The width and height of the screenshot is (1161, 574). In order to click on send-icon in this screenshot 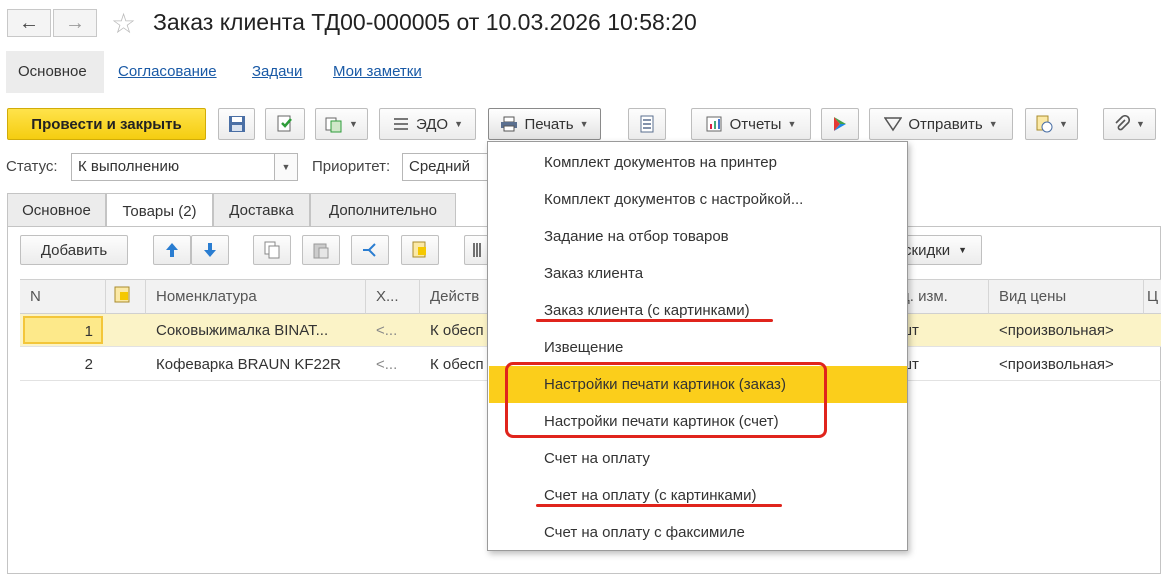, I will do `click(893, 124)`.